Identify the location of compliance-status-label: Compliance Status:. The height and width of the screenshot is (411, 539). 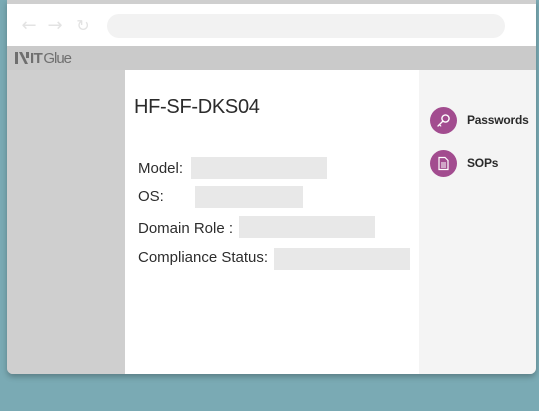
(203, 257).